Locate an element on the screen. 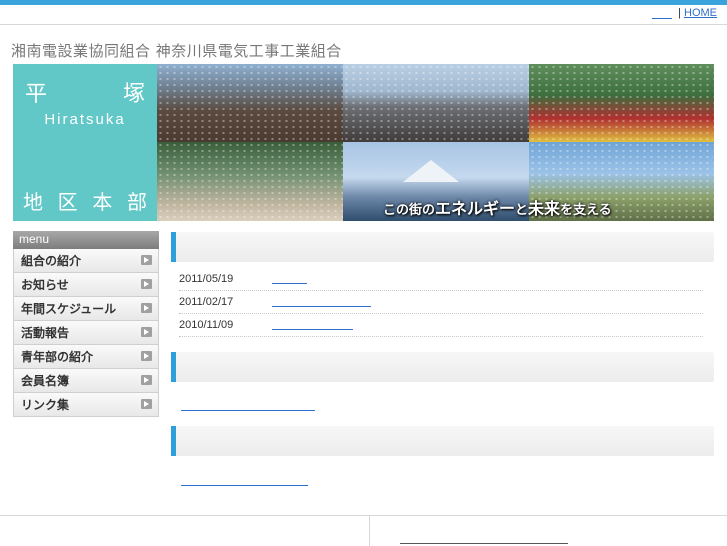  top-links: | HOME is located at coordinates (684, 13).